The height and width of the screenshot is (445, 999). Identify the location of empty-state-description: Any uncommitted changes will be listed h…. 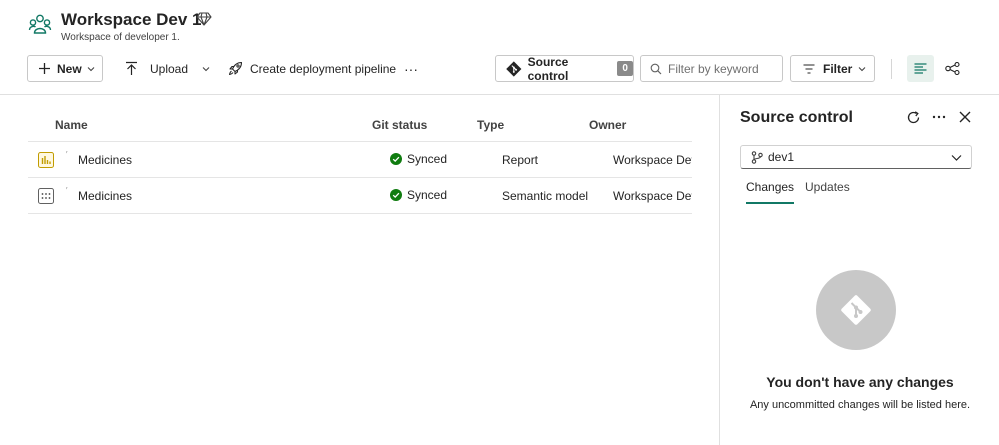
(860, 405).